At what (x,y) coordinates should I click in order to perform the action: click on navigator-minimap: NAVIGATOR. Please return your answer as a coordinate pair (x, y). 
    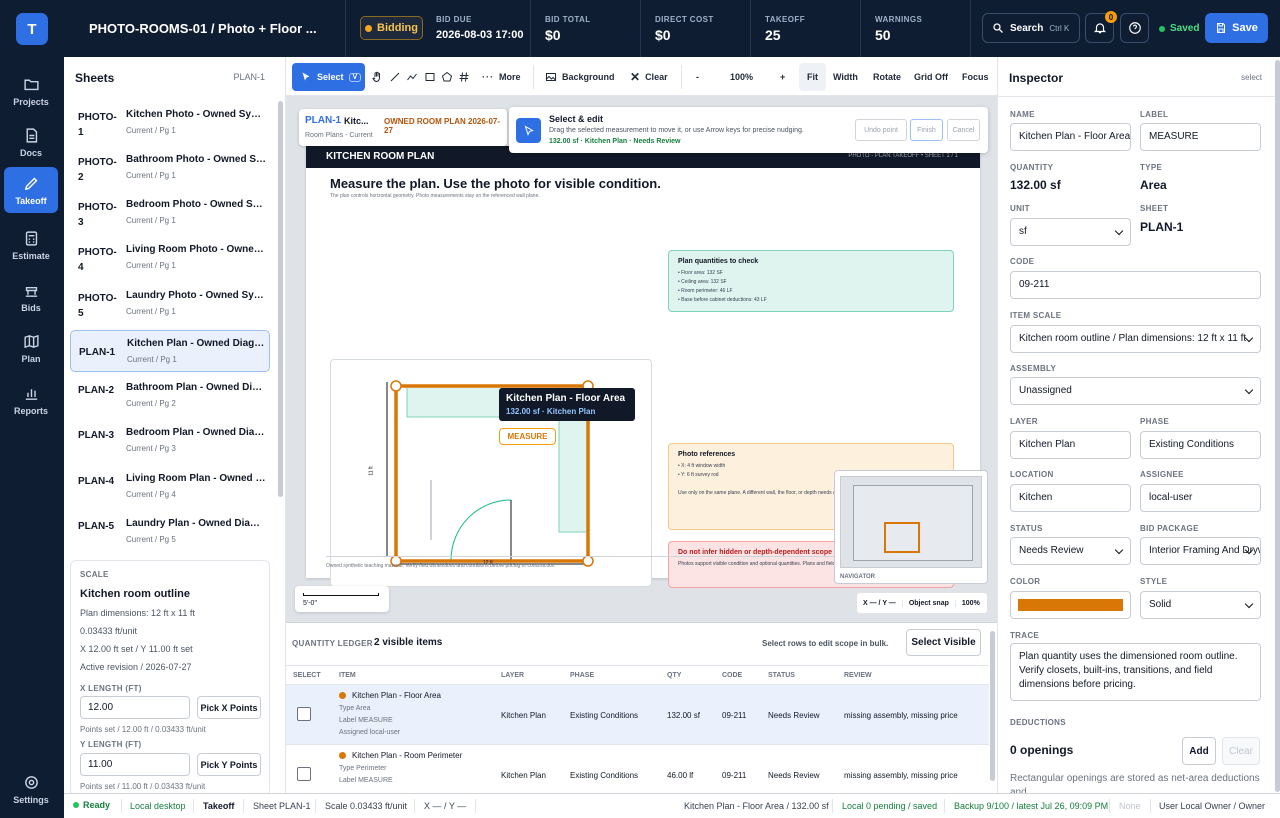
    Looking at the image, I should click on (911, 527).